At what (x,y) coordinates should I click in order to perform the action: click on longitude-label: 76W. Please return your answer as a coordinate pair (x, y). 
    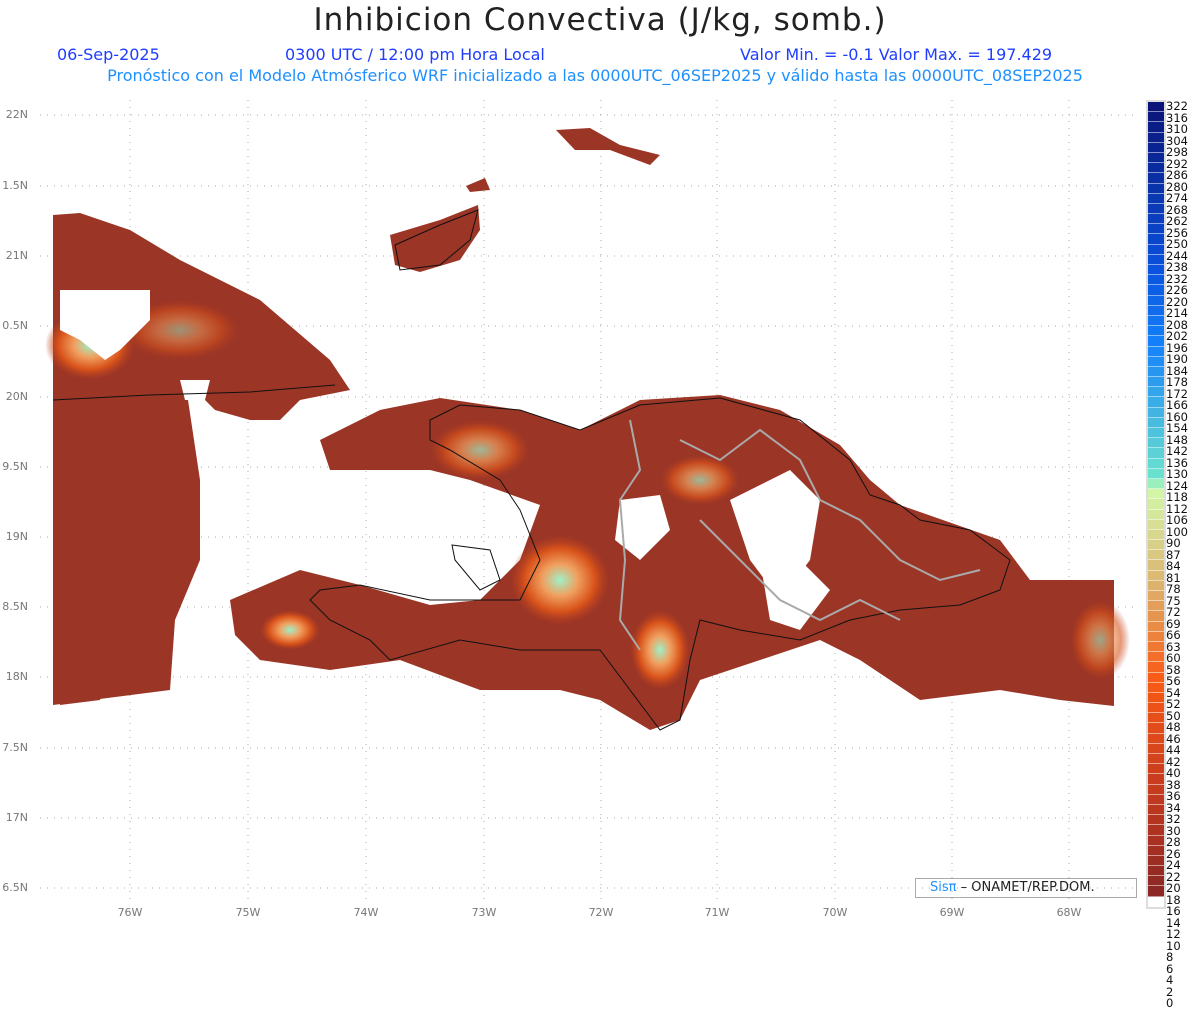
    Looking at the image, I should click on (130, 912).